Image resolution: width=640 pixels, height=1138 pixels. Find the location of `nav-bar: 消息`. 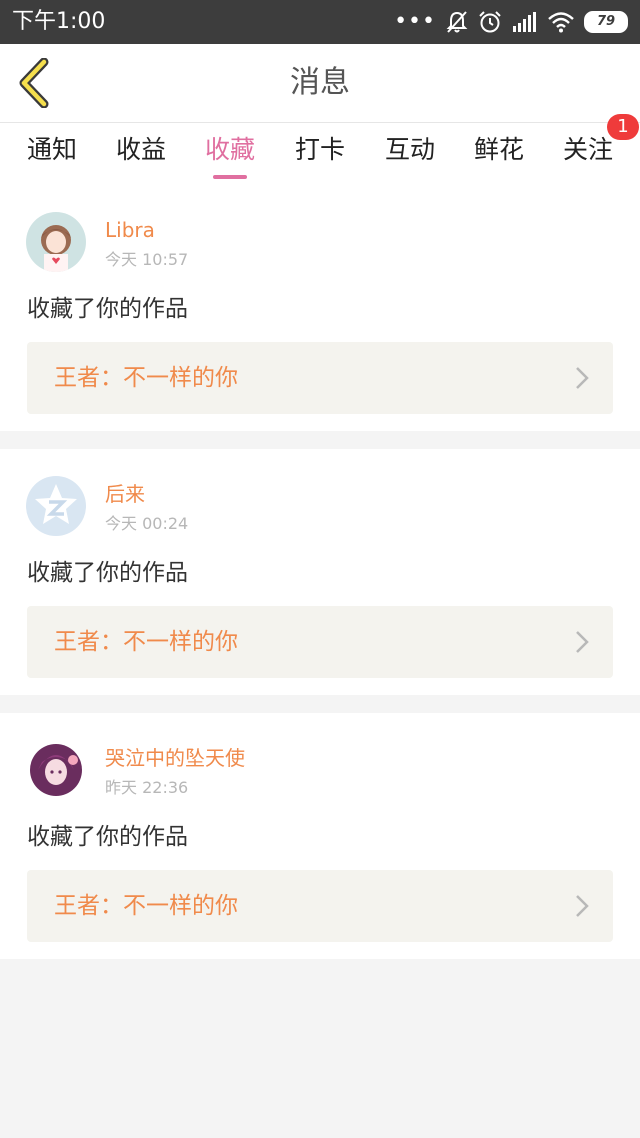

nav-bar: 消息 is located at coordinates (320, 83).